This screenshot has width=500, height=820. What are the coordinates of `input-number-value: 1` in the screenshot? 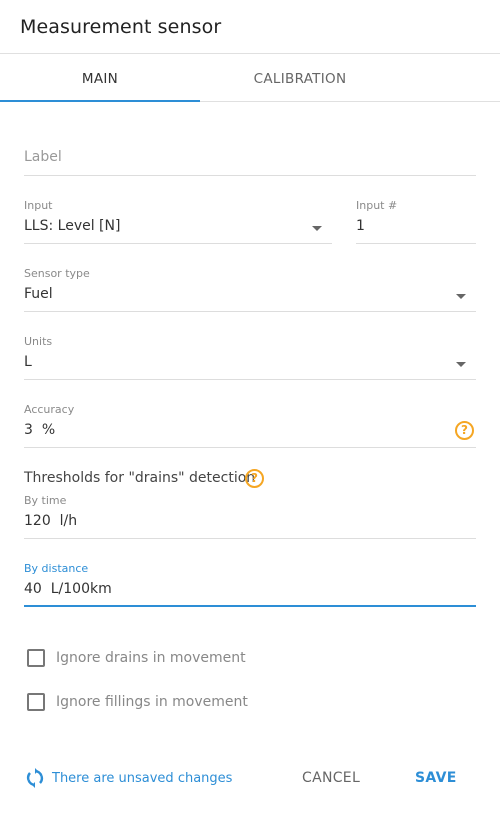 It's located at (360, 226).